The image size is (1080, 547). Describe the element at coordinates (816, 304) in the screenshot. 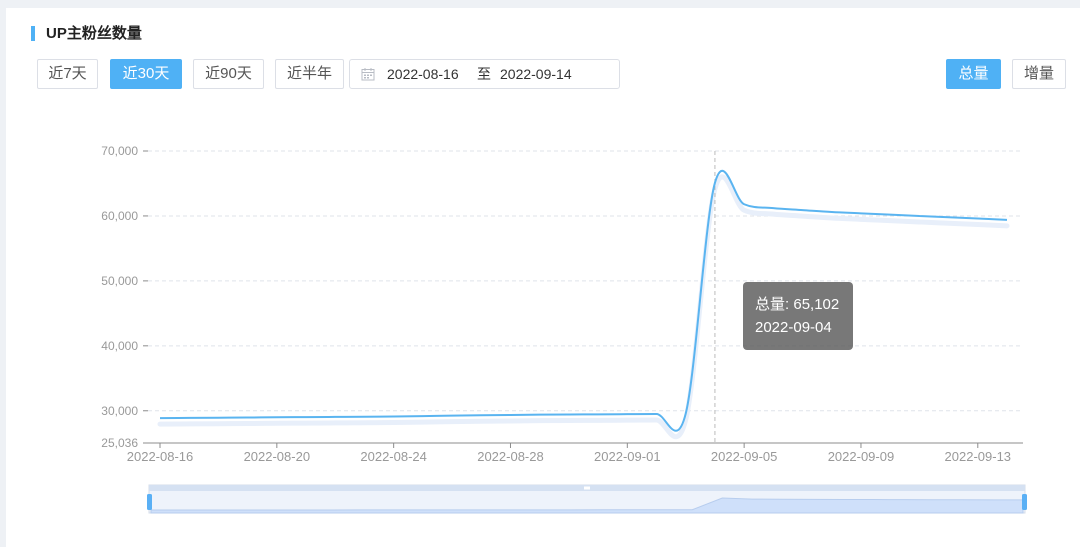

I see `tooltip-value: 65,102` at that location.